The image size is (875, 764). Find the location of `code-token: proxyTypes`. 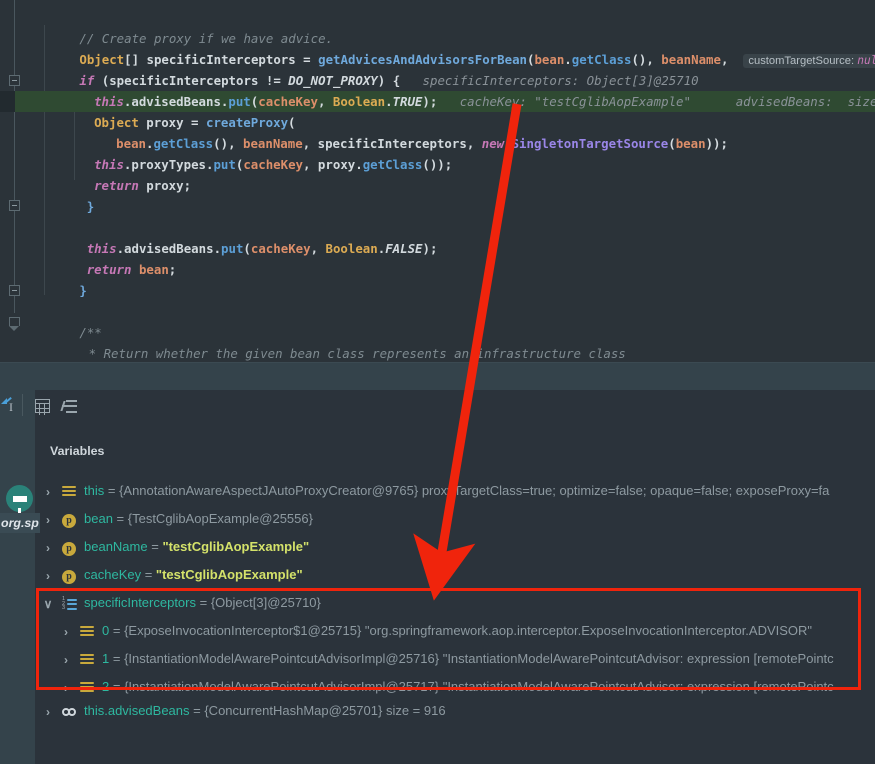

code-token: proxyTypes is located at coordinates (168, 164).